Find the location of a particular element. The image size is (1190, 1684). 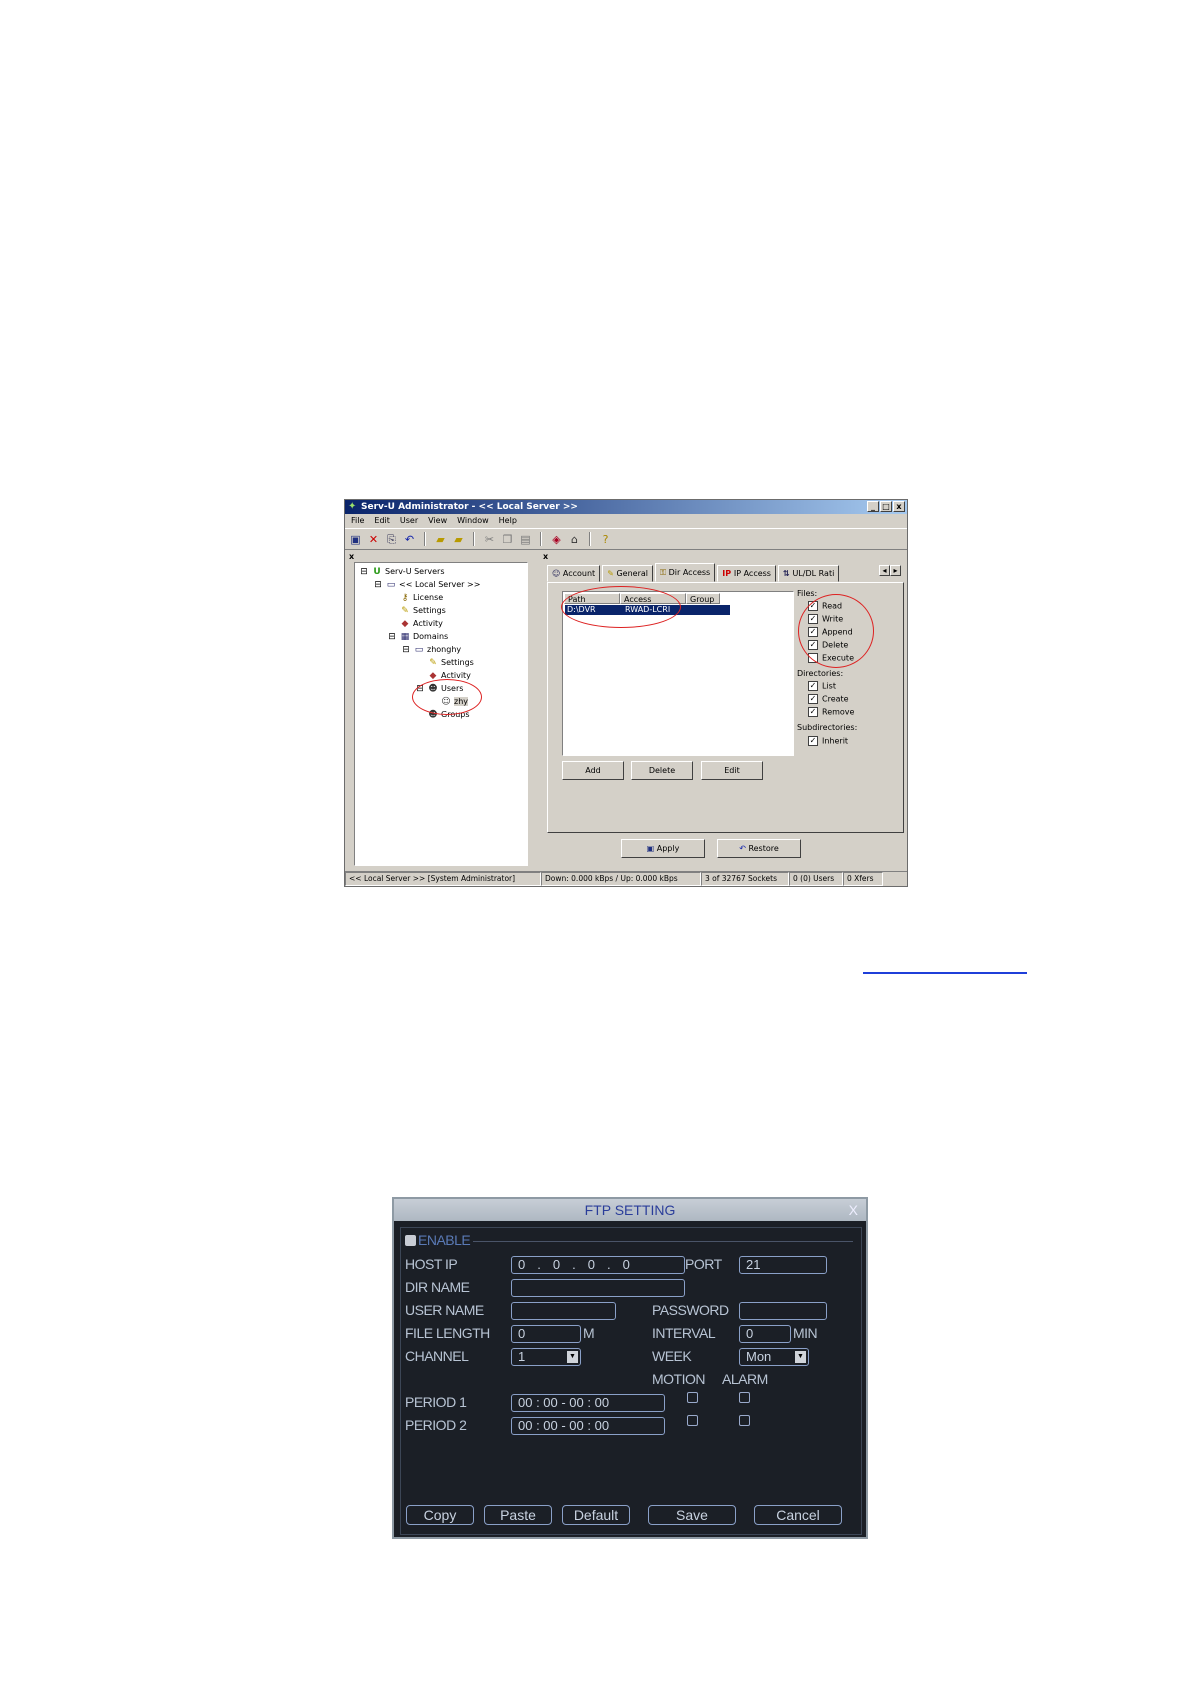

interval-unit: MIN is located at coordinates (805, 1333).